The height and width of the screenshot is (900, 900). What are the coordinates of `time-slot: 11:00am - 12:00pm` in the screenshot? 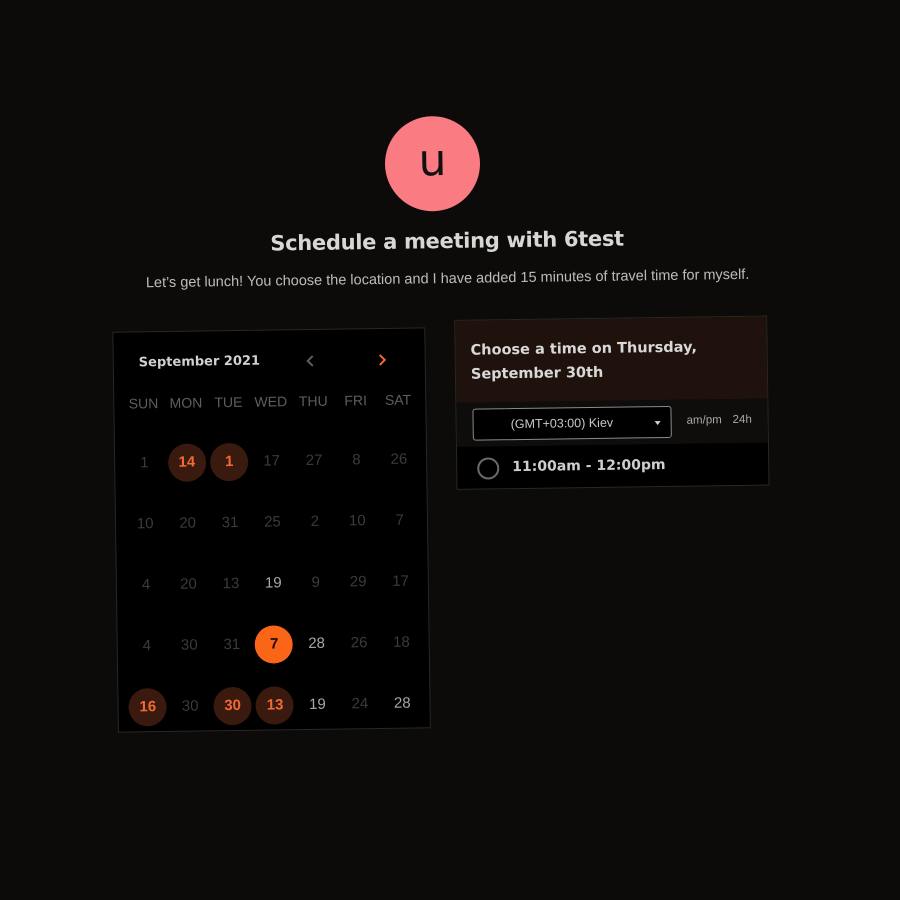 It's located at (613, 467).